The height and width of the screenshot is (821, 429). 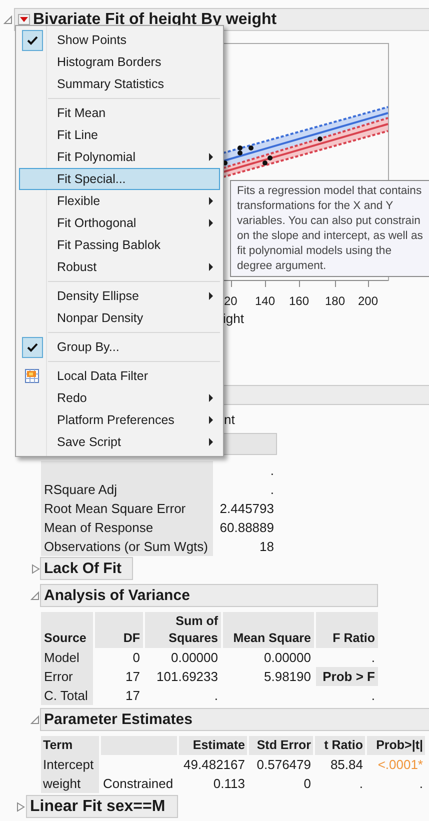 What do you see at coordinates (396, 745) in the screenshot?
I see `column-header: Prob>|t|` at bounding box center [396, 745].